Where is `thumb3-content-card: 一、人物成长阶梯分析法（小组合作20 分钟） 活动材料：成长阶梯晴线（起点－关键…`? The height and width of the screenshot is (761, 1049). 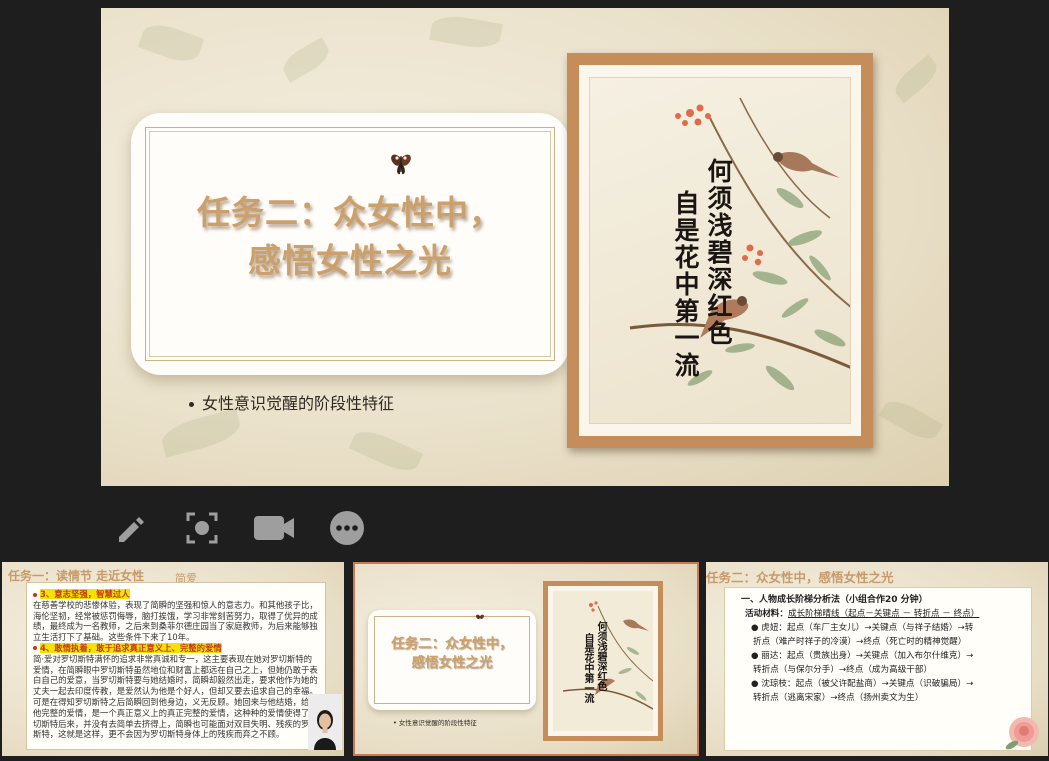 thumb3-content-card: 一、人物成长阶梯分析法（小组合作20 分钟） 活动材料：成长阶梯晴线（起点－关键… is located at coordinates (878, 669).